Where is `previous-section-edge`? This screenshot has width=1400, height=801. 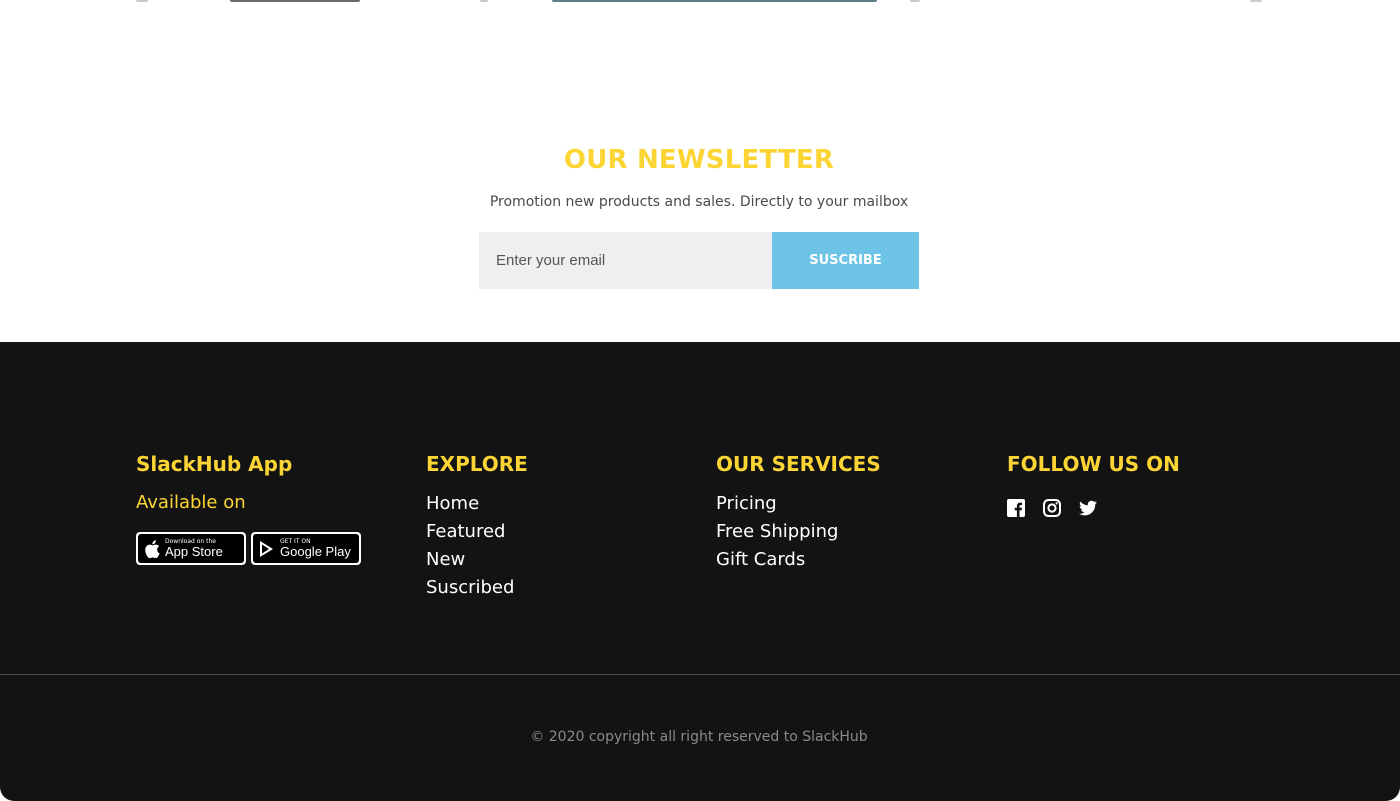 previous-section-edge is located at coordinates (700, 1).